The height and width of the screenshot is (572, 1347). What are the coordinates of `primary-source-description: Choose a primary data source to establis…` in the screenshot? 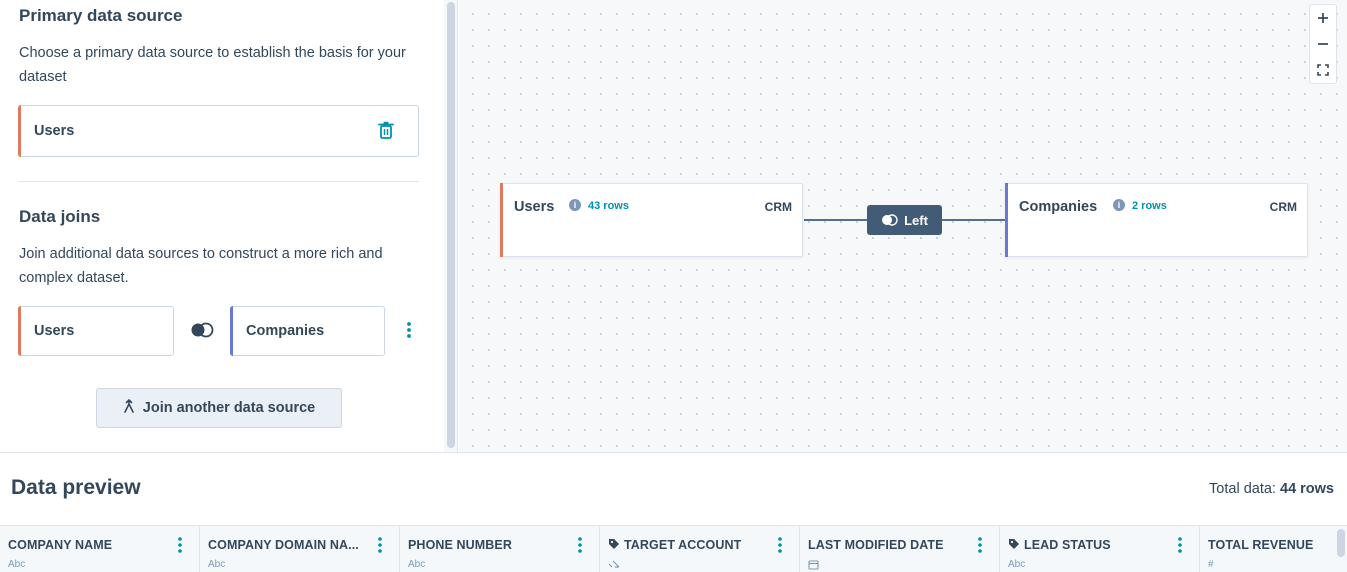 It's located at (212, 65).